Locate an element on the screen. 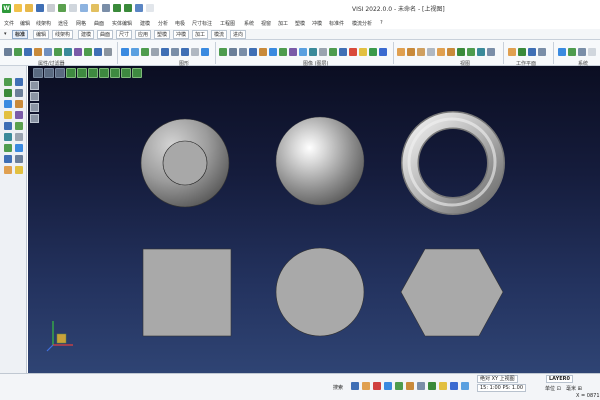 The image size is (600, 400). ribbon-dropdown-icon: ▾ is located at coordinates (5, 34).